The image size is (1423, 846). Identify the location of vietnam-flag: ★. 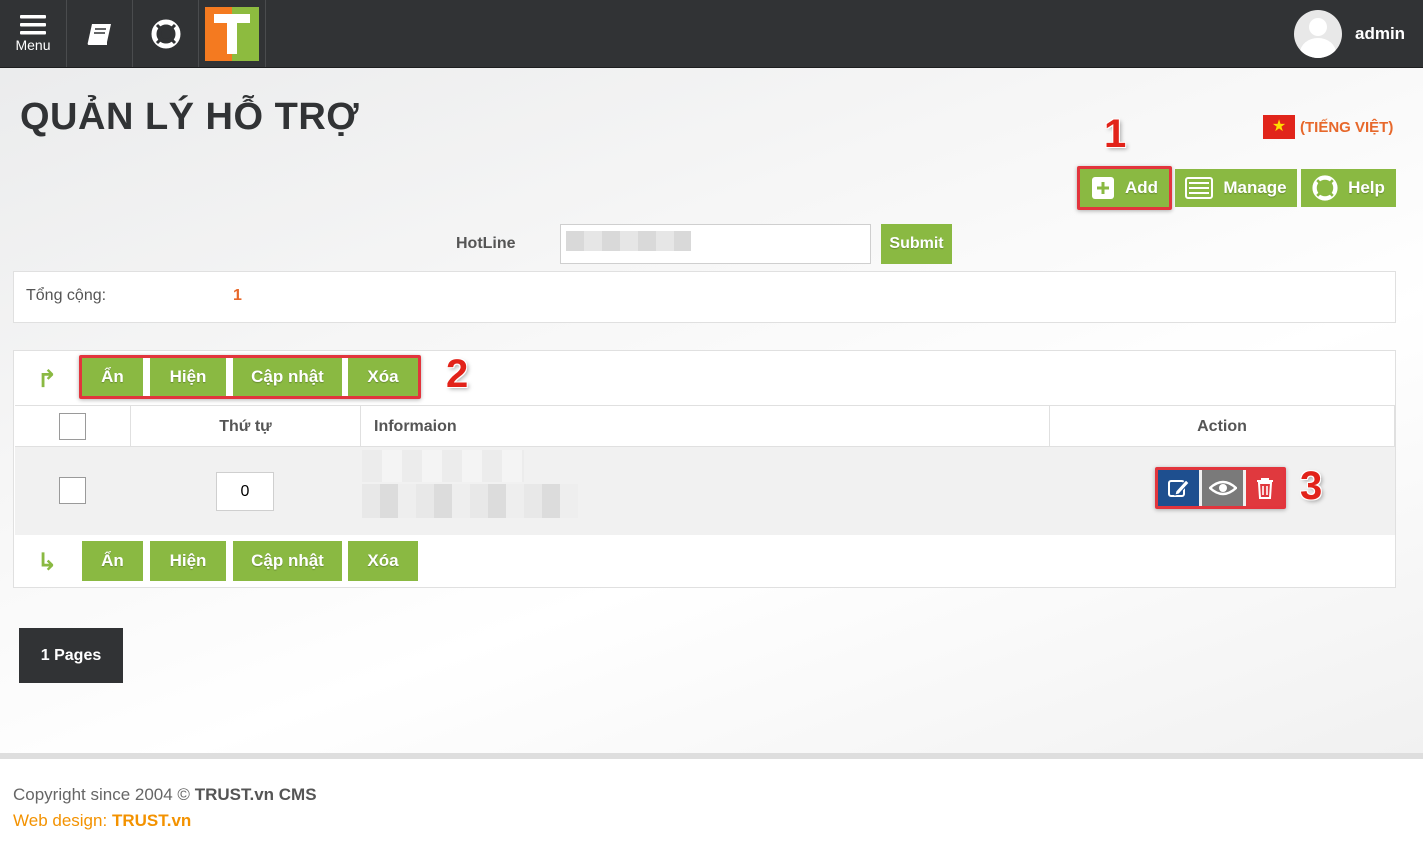
(1279, 127).